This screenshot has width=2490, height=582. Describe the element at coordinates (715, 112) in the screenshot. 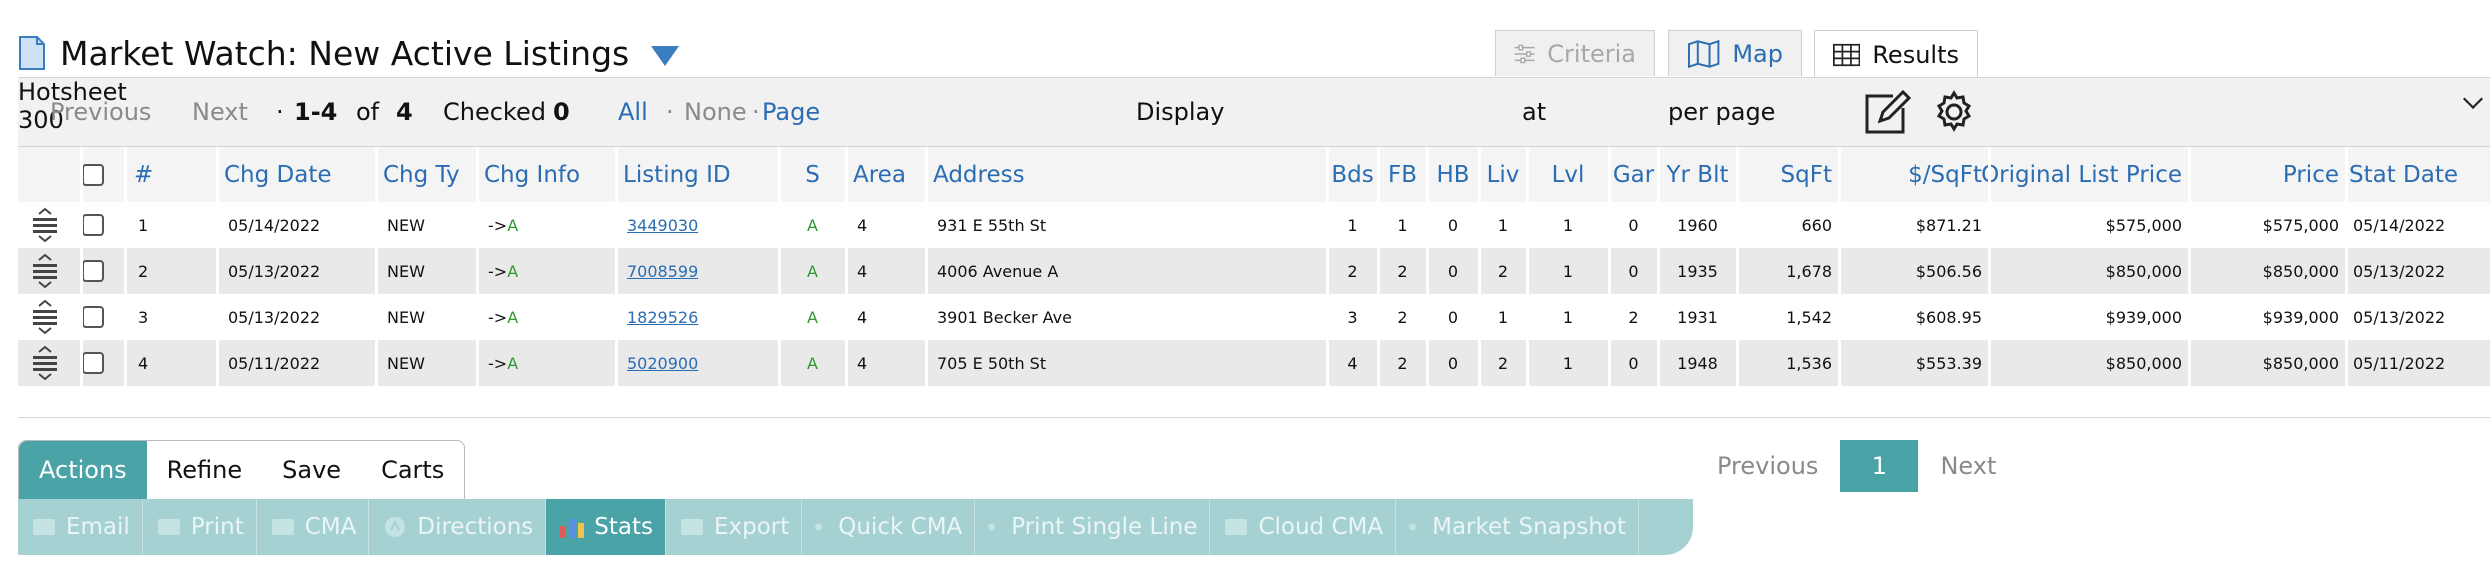

I see `select-none-link: None` at that location.